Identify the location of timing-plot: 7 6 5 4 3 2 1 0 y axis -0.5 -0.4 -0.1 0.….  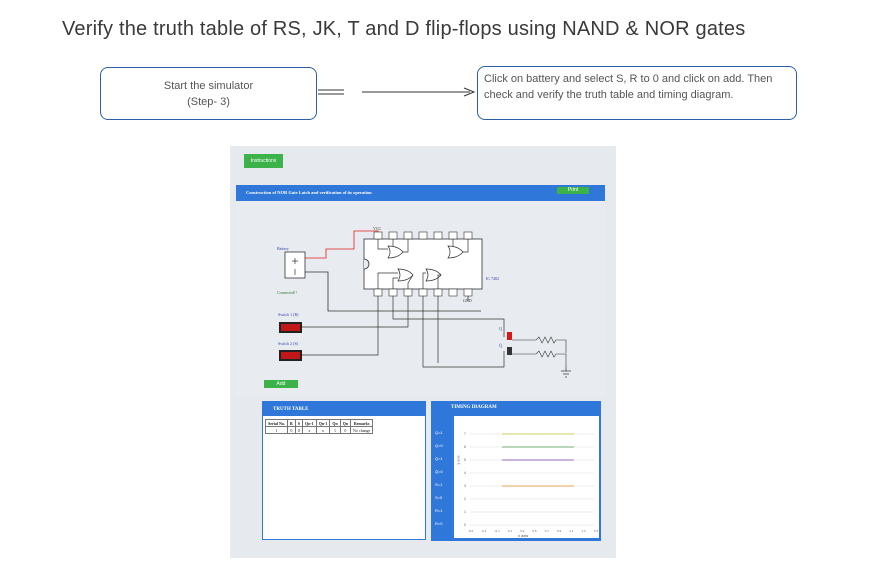
(526, 477).